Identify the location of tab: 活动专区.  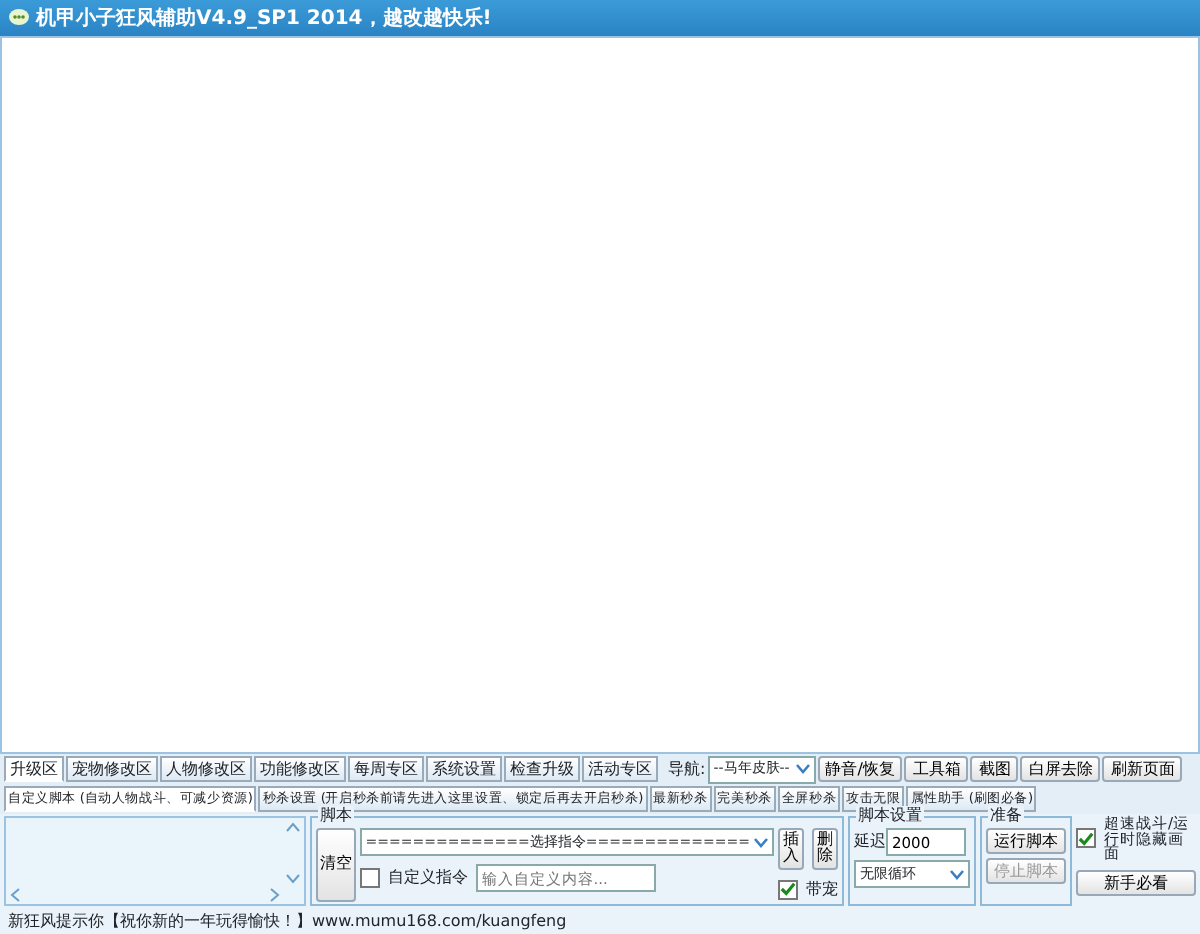
(620, 769).